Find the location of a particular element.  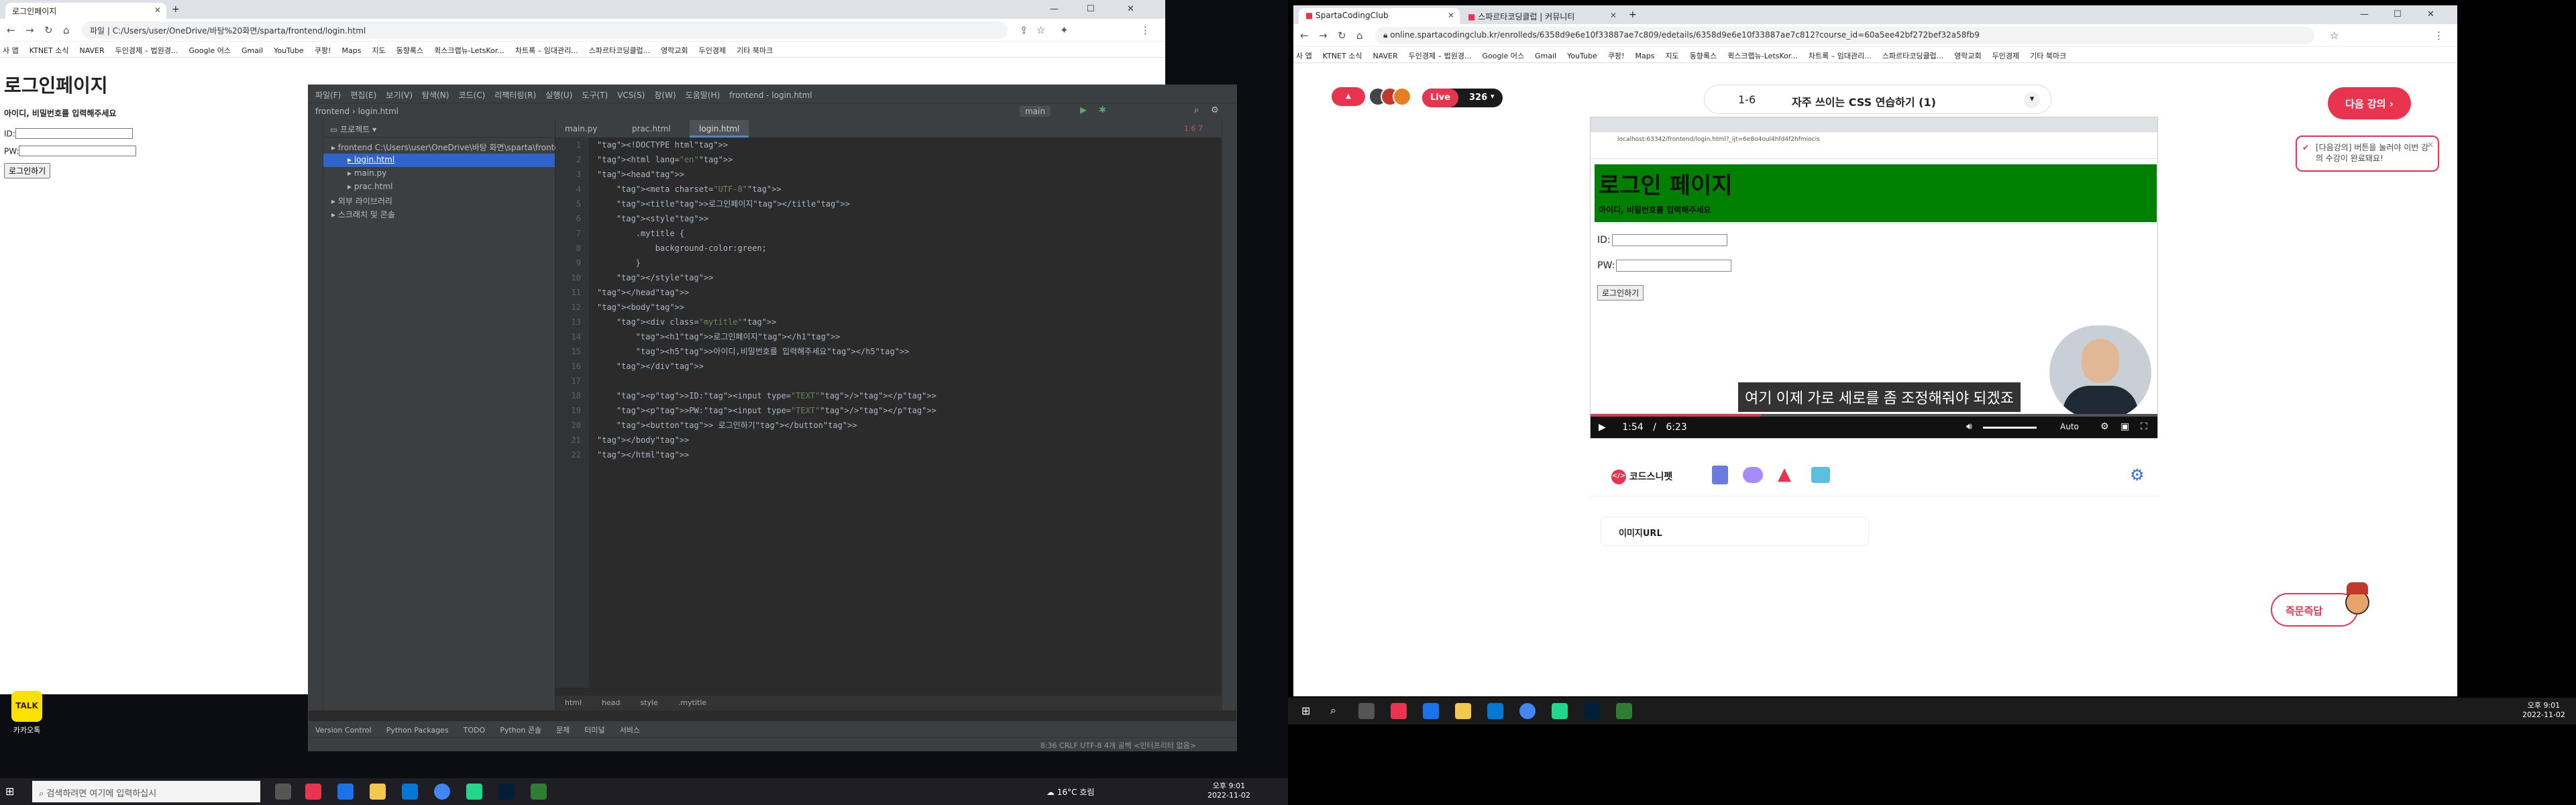

breadcrumb-item: head is located at coordinates (611, 702).